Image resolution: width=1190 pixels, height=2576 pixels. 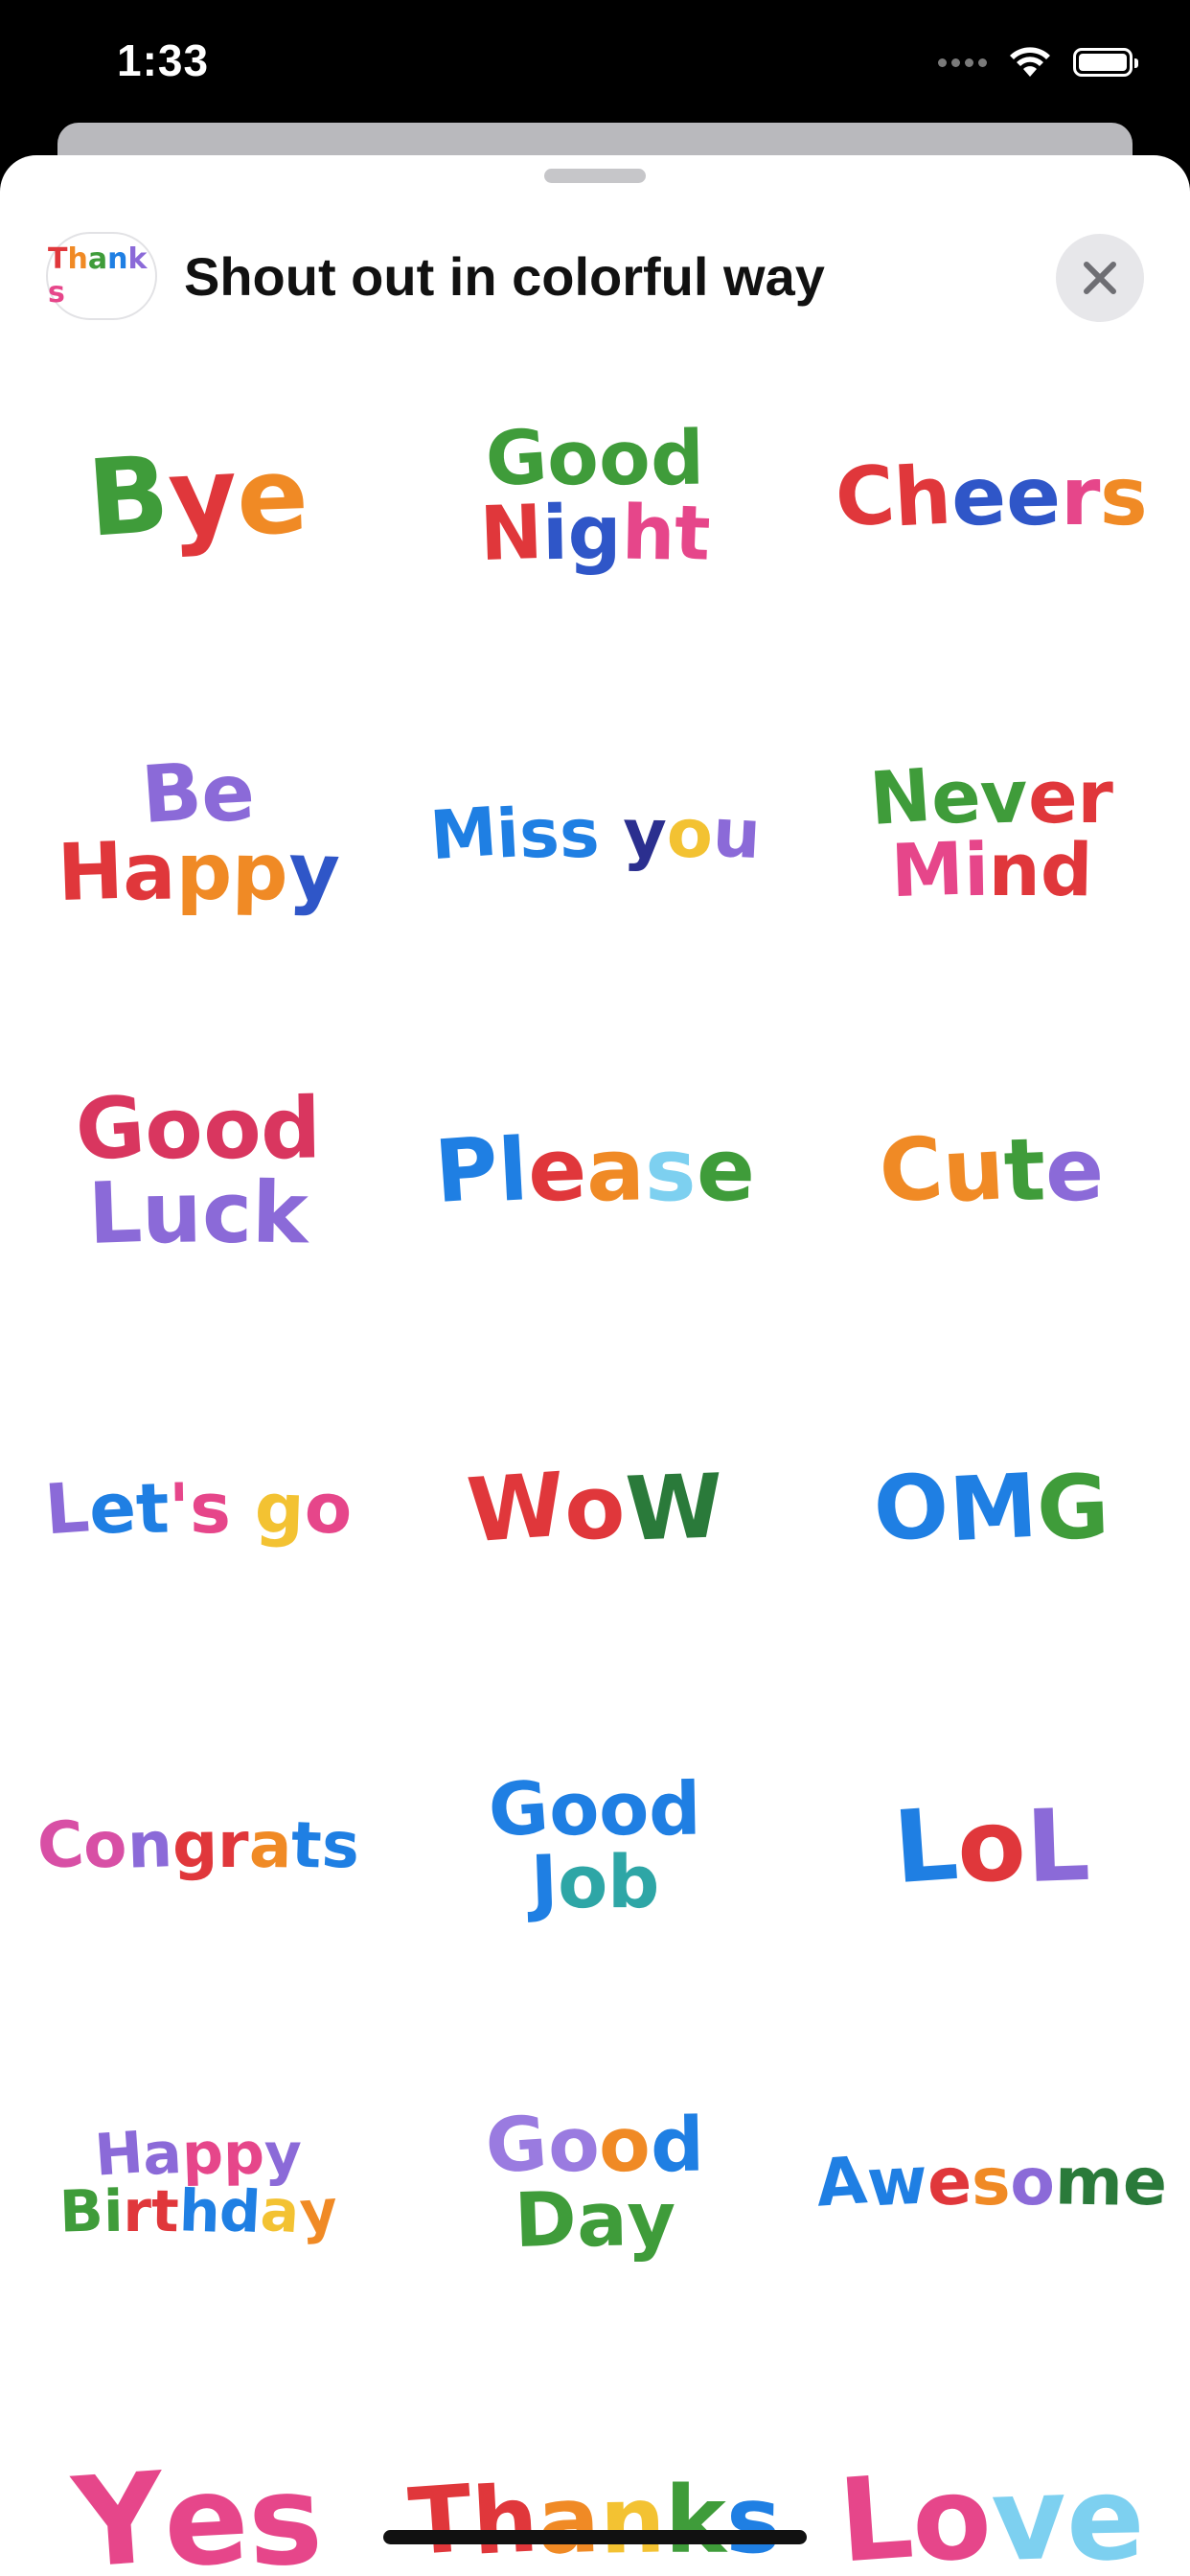 I want to click on sticker-lettering: Miss you, so click(x=595, y=834).